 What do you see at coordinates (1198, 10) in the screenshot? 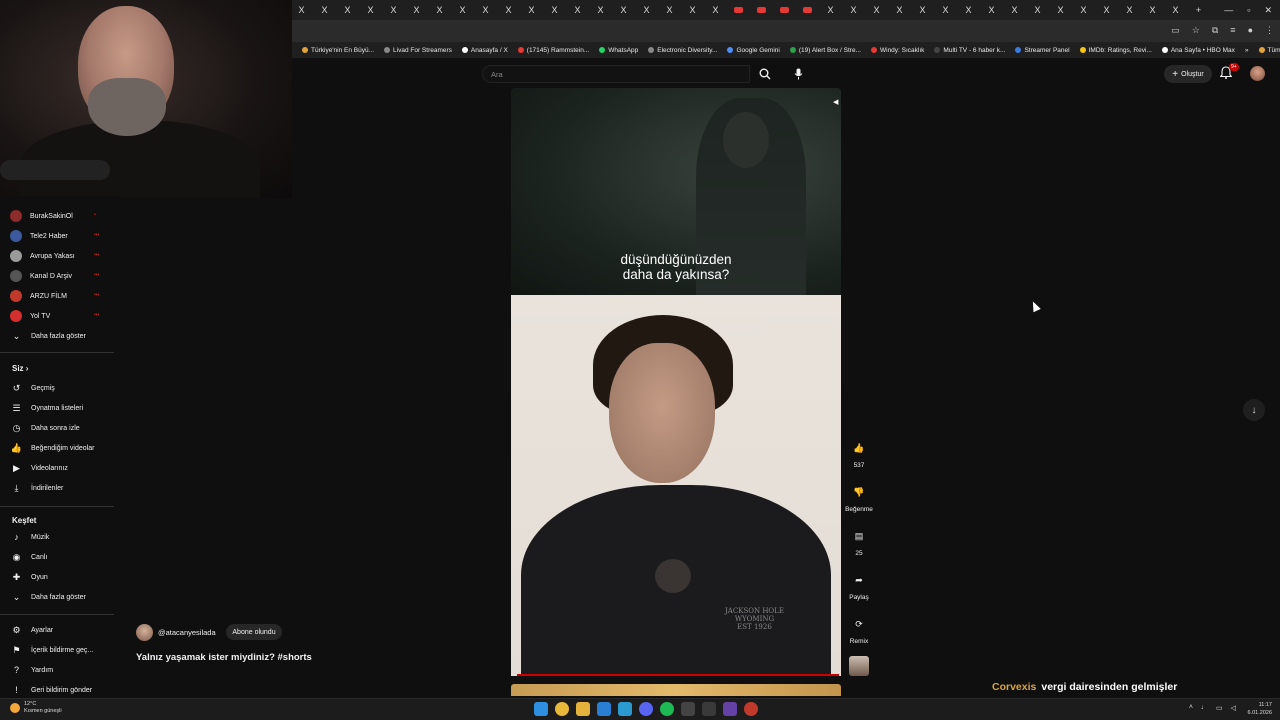
I see `new-tab-button: +` at bounding box center [1198, 10].